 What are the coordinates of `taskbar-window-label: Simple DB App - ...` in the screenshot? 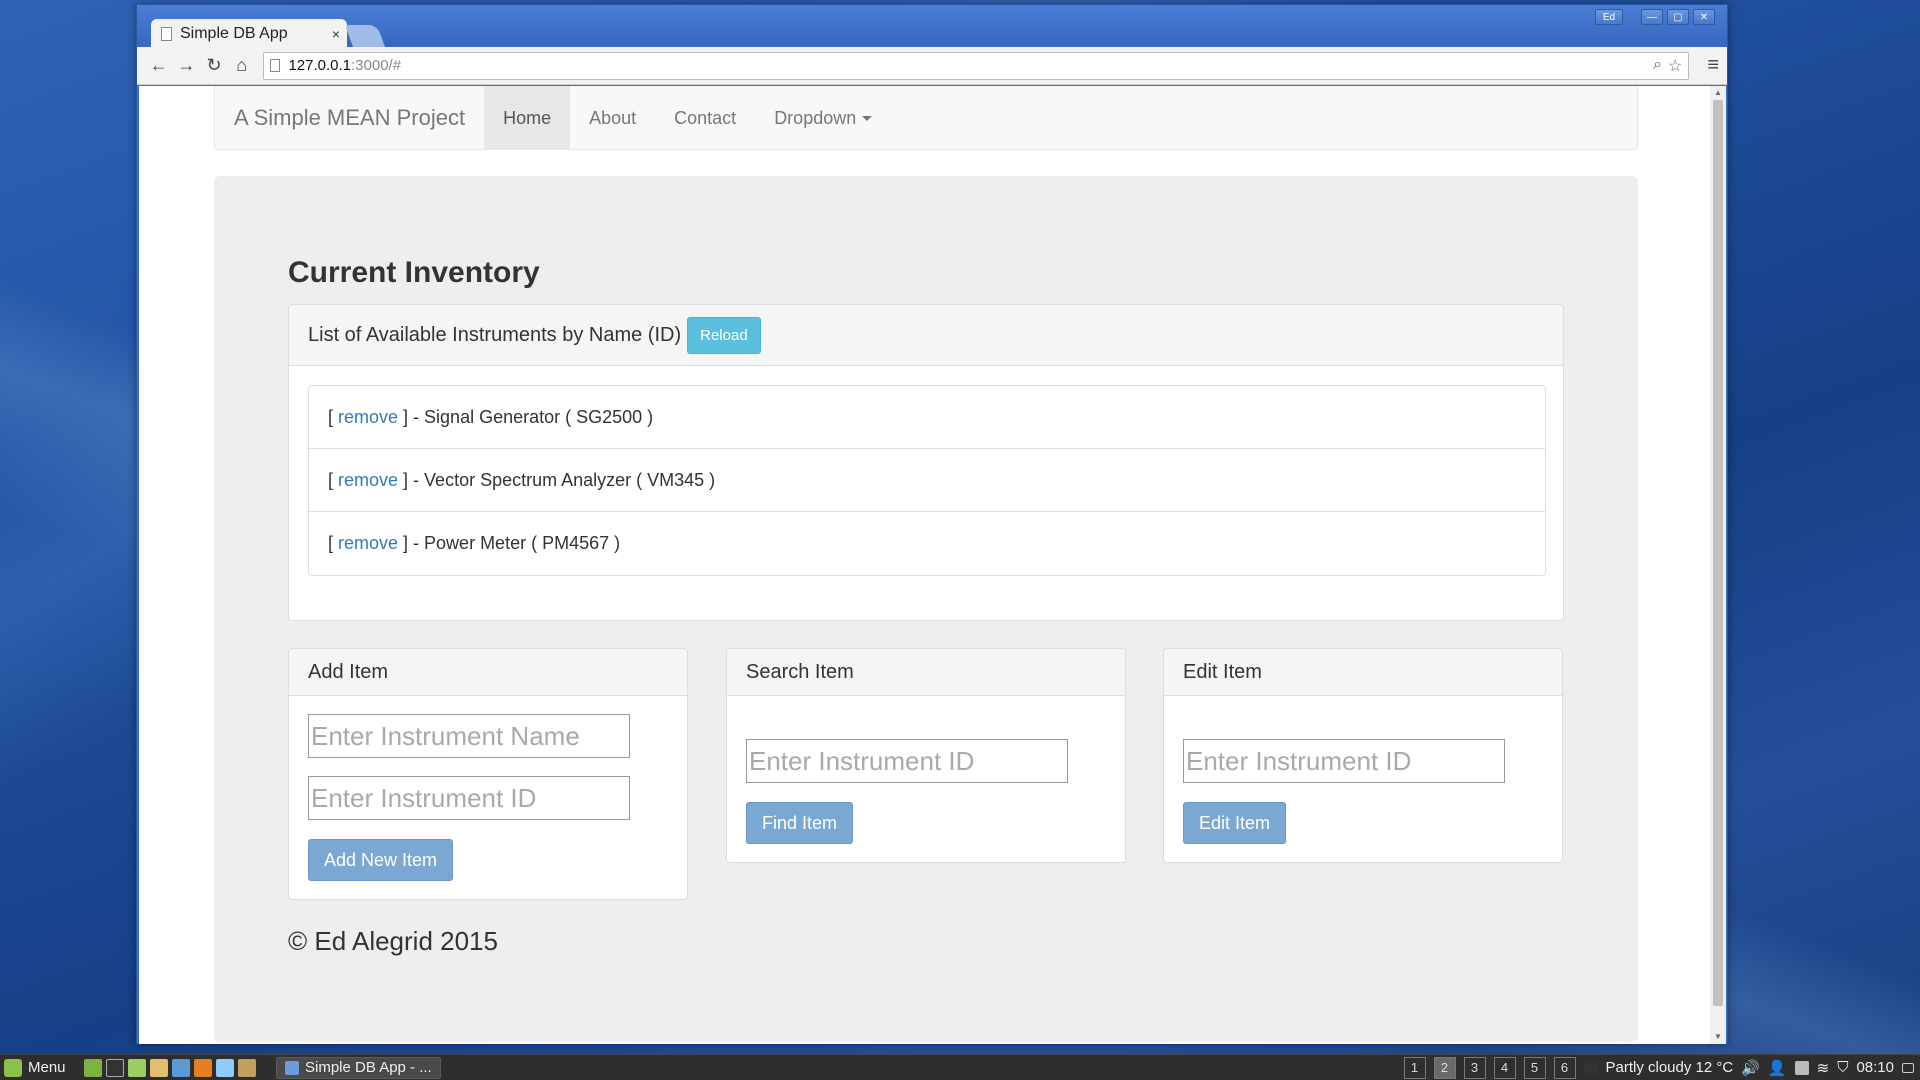 It's located at (368, 1067).